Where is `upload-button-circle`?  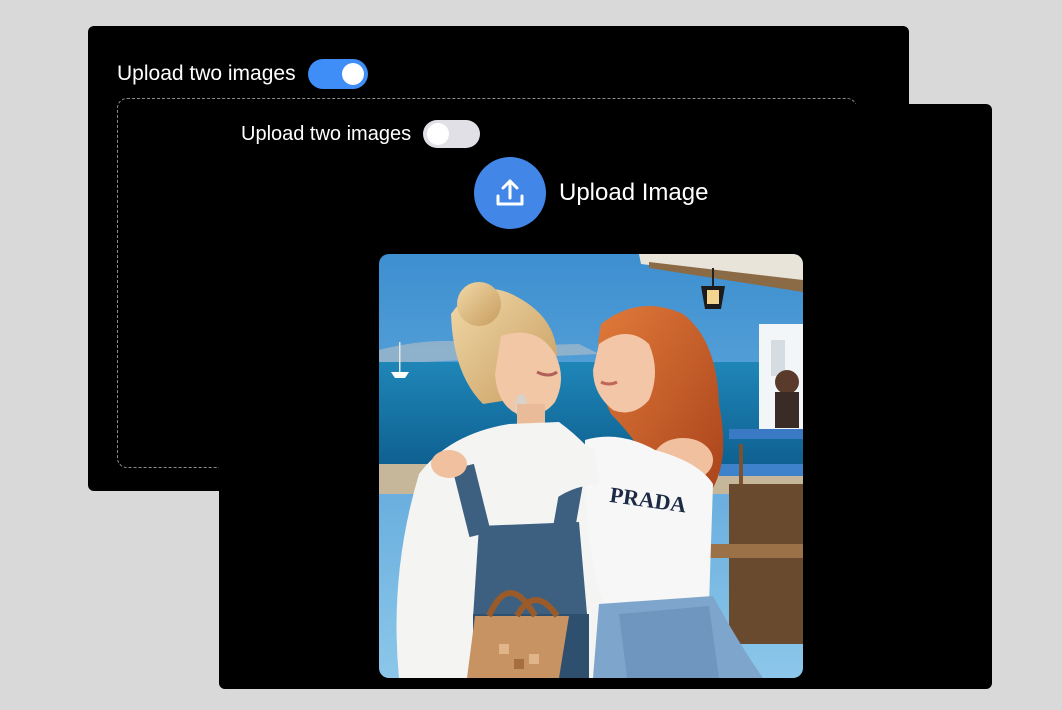
upload-button-circle is located at coordinates (510, 193).